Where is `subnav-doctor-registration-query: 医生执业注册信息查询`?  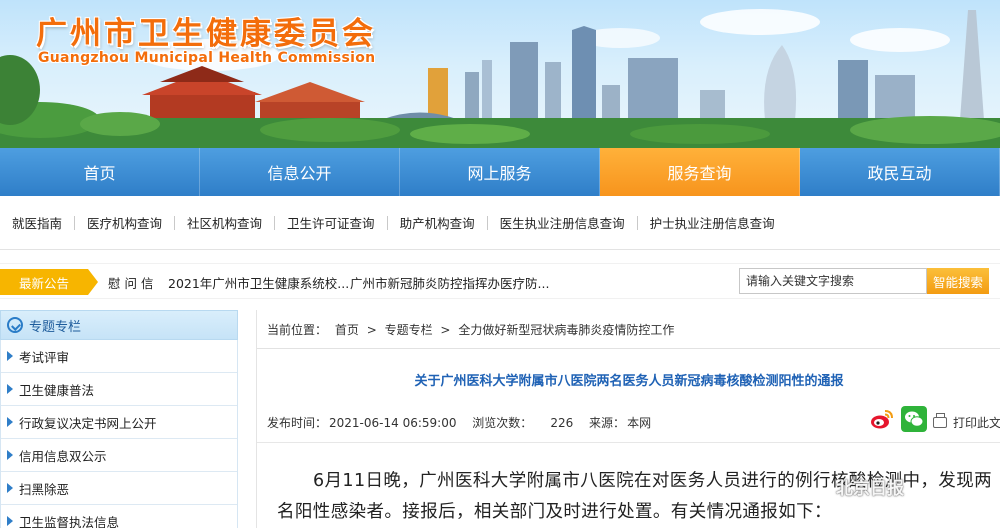
subnav-doctor-registration-query: 医生执业注册信息查询 is located at coordinates (562, 222).